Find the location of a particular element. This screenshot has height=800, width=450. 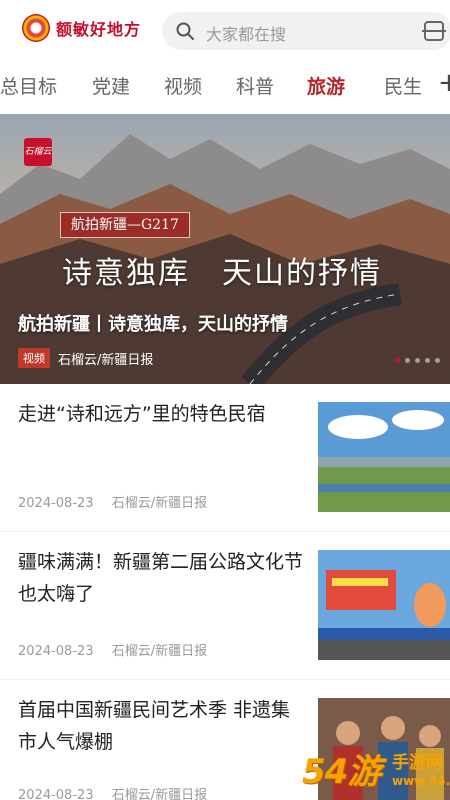

app-logo: 额敏好地方 is located at coordinates (81, 28).